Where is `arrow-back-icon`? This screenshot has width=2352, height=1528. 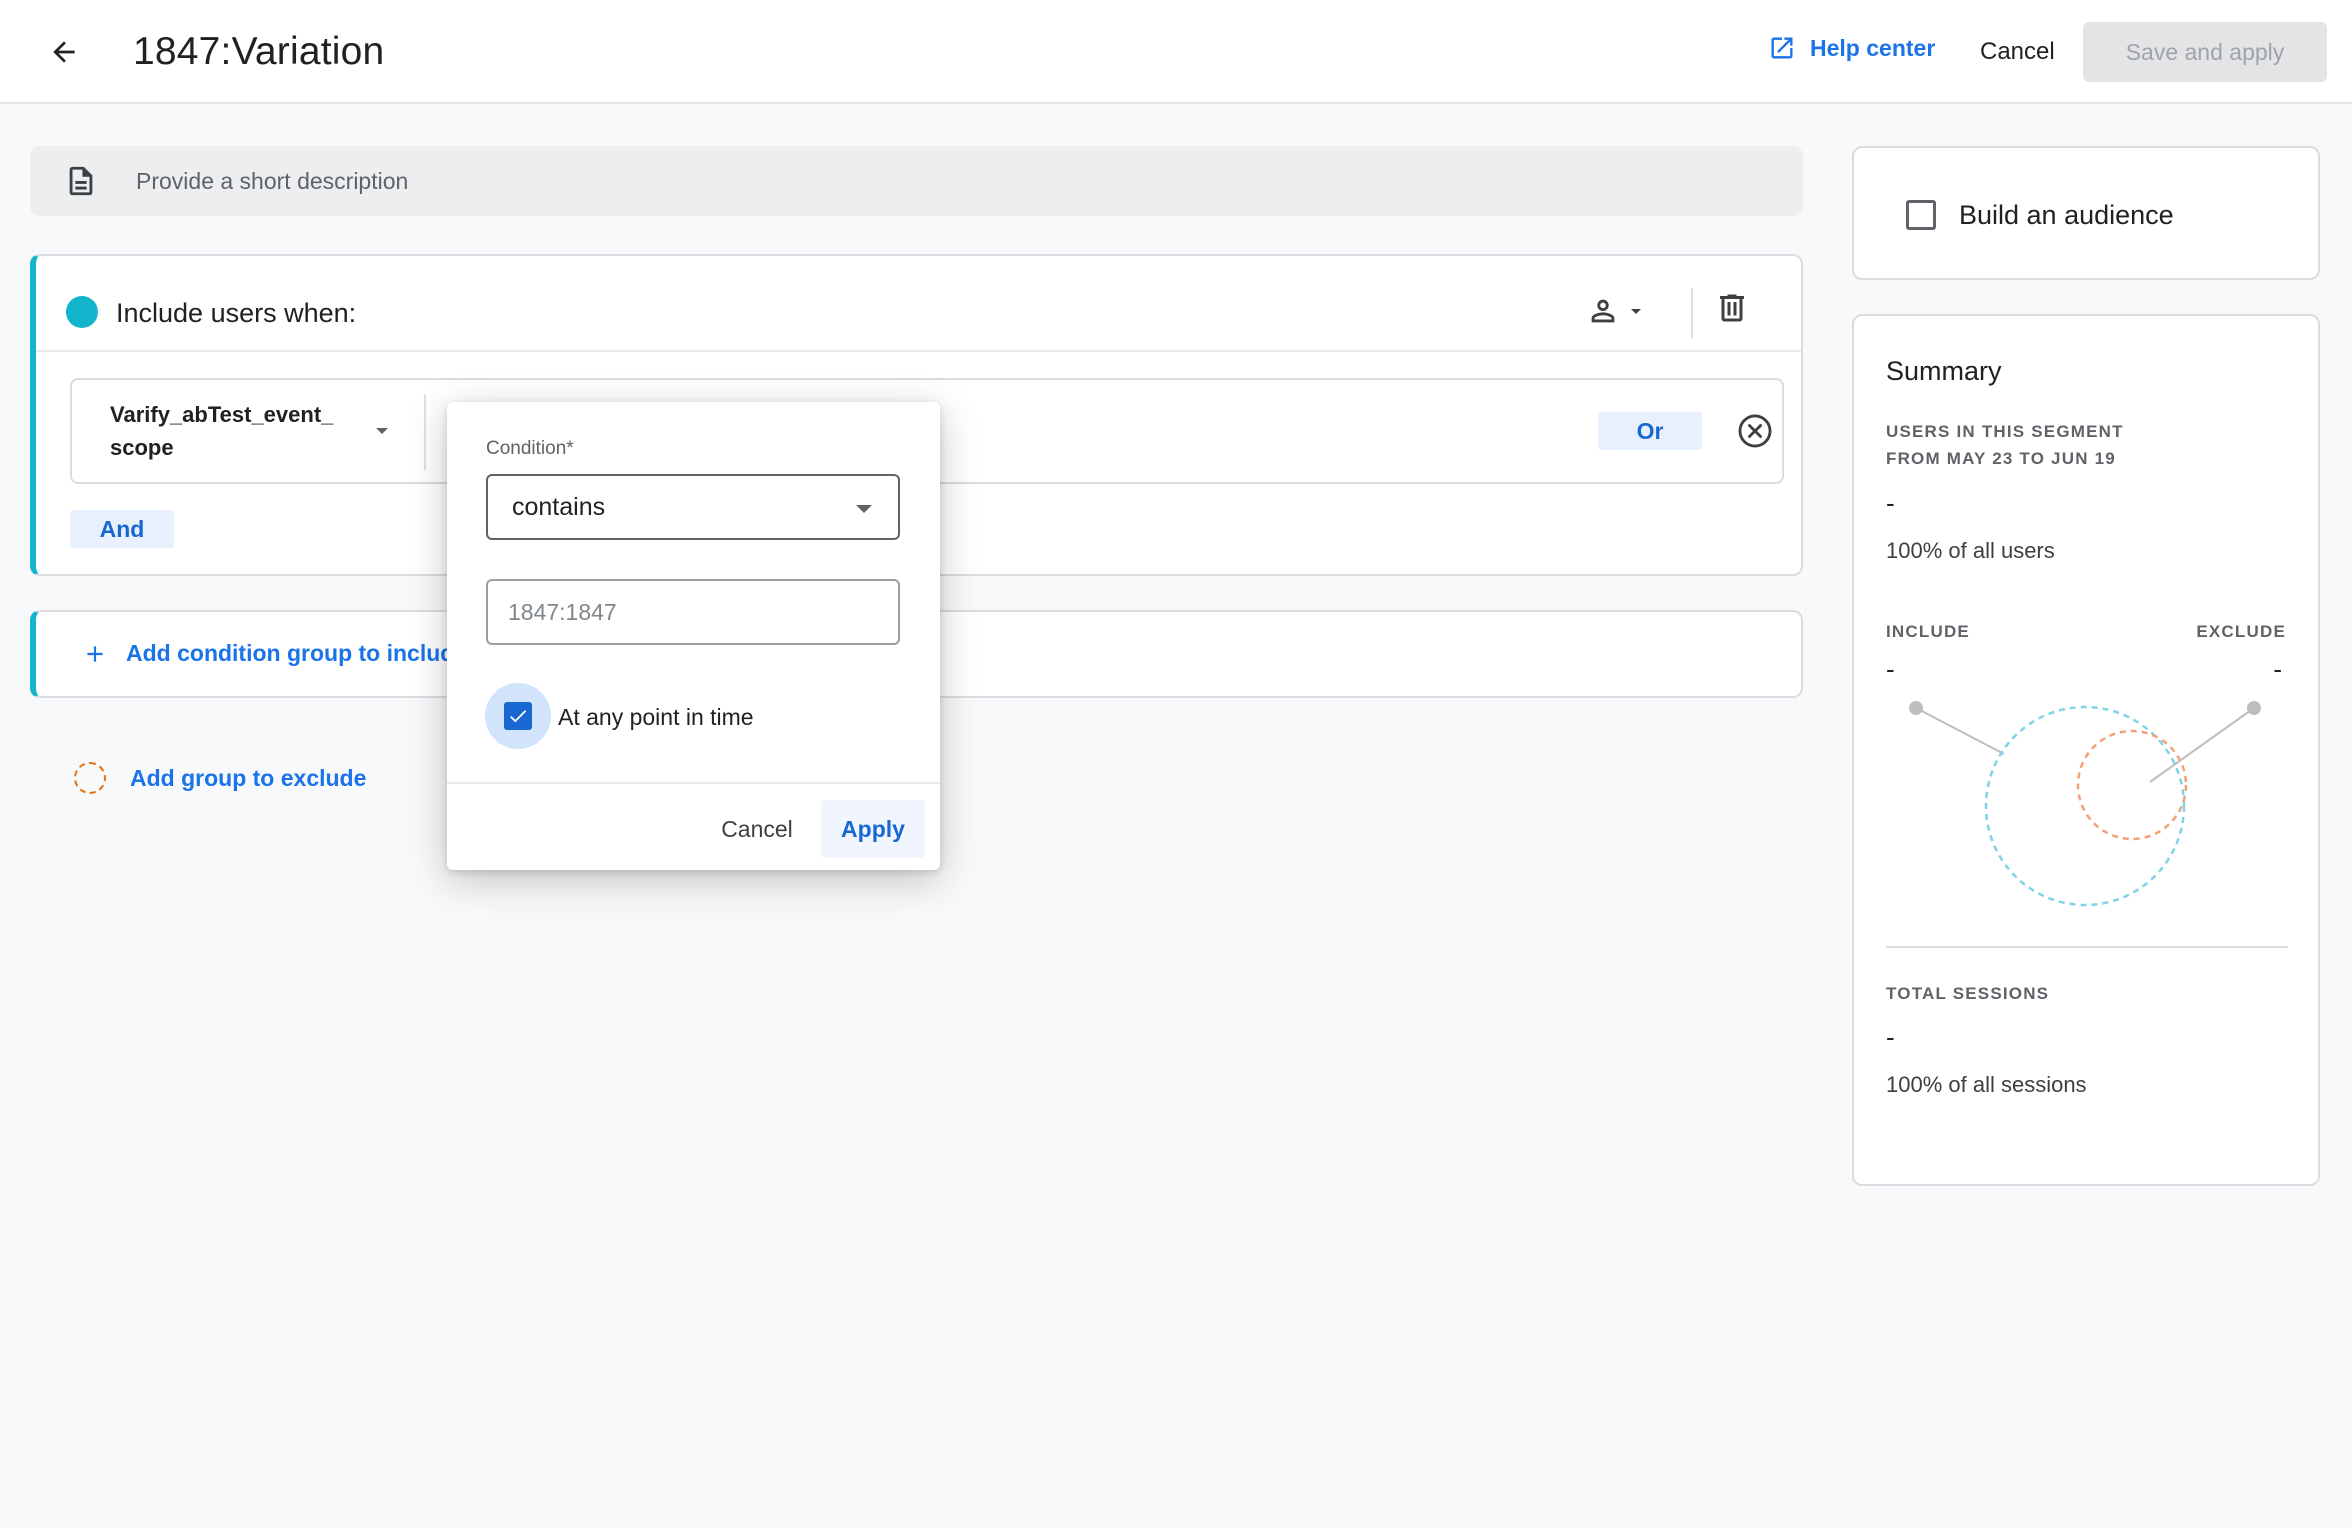 arrow-back-icon is located at coordinates (64, 52).